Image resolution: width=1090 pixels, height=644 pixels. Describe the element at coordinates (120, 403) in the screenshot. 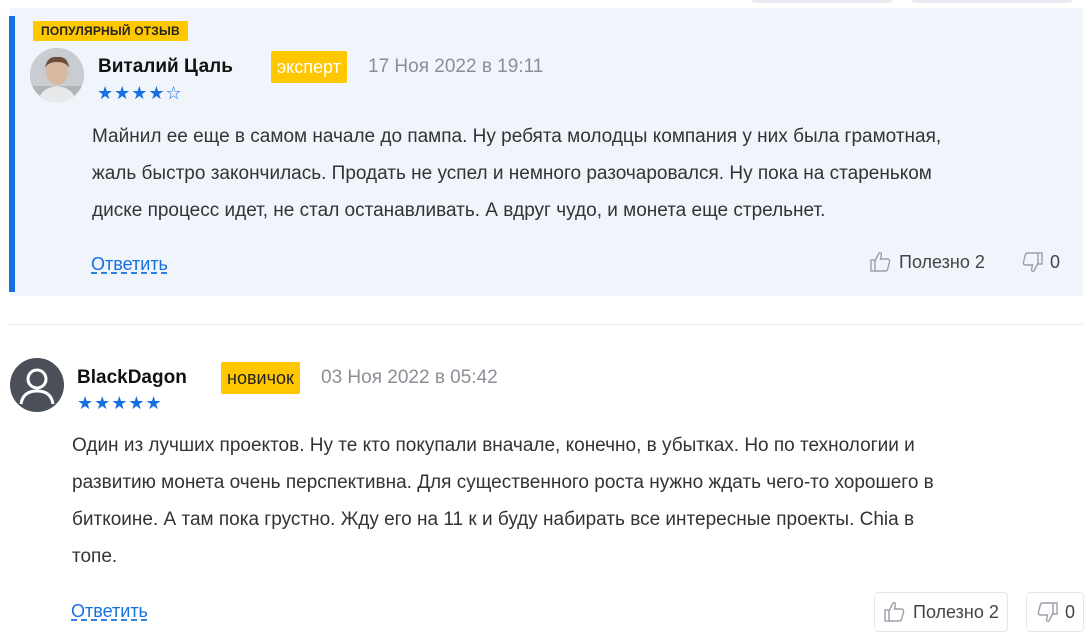

I see `rating-stars: ★★★★★` at that location.